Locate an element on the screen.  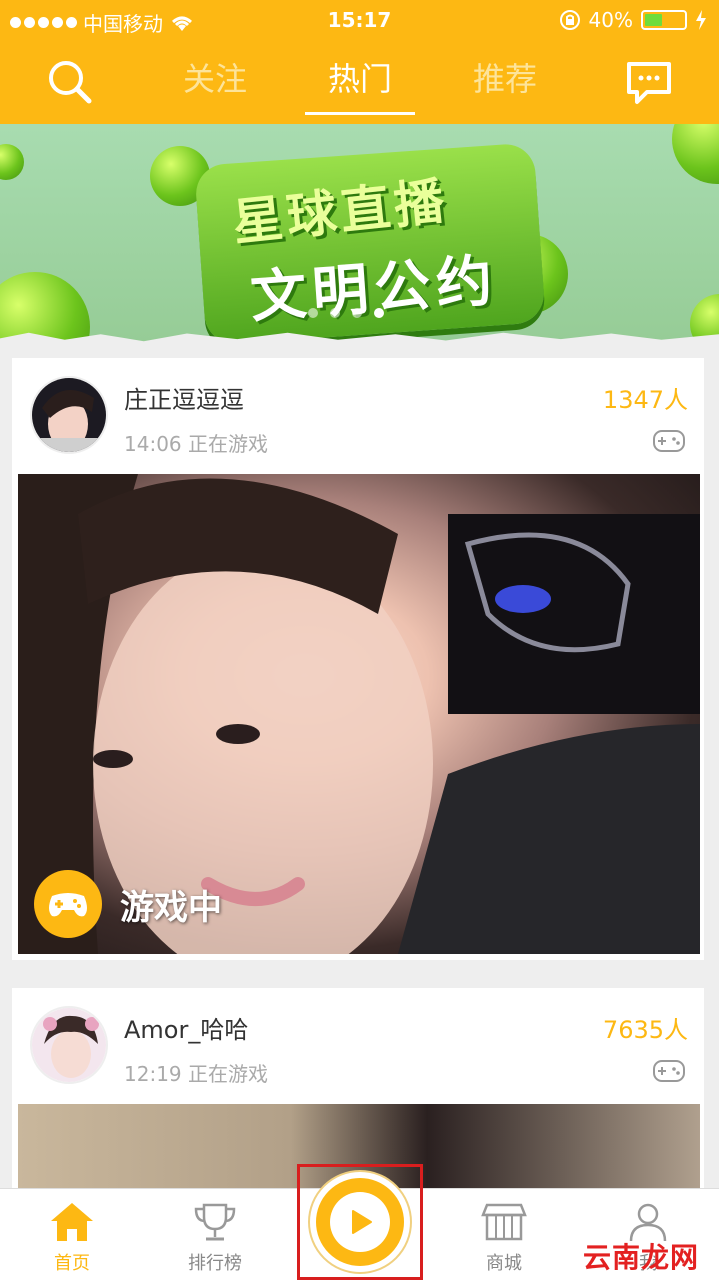
tab-shop: 商城 is located at coordinates (504, 1238).